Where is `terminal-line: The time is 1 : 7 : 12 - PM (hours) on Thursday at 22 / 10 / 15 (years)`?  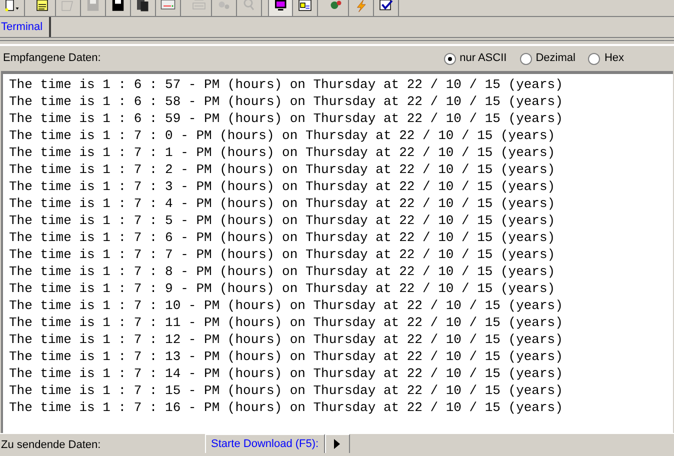 terminal-line: The time is 1 : 7 : 12 - PM (hours) on Thursday at 22 / 10 / 15 (years) is located at coordinates (286, 339).